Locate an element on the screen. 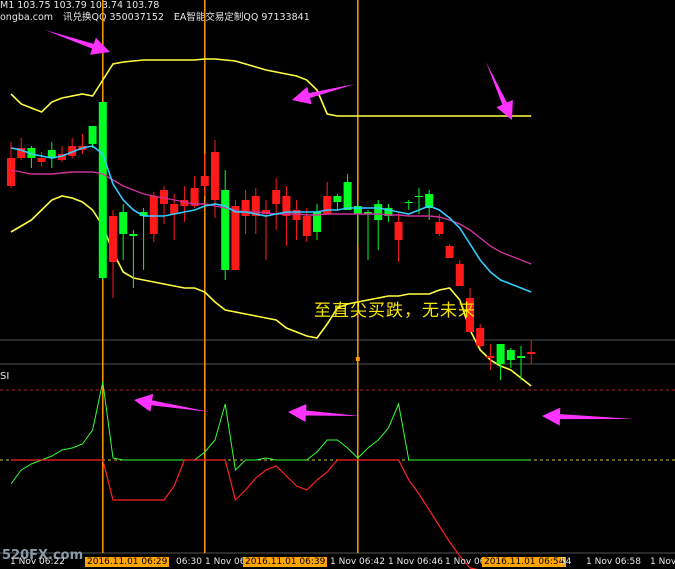  signal-time-label: 2016.11.01 06:54 is located at coordinates (524, 562).